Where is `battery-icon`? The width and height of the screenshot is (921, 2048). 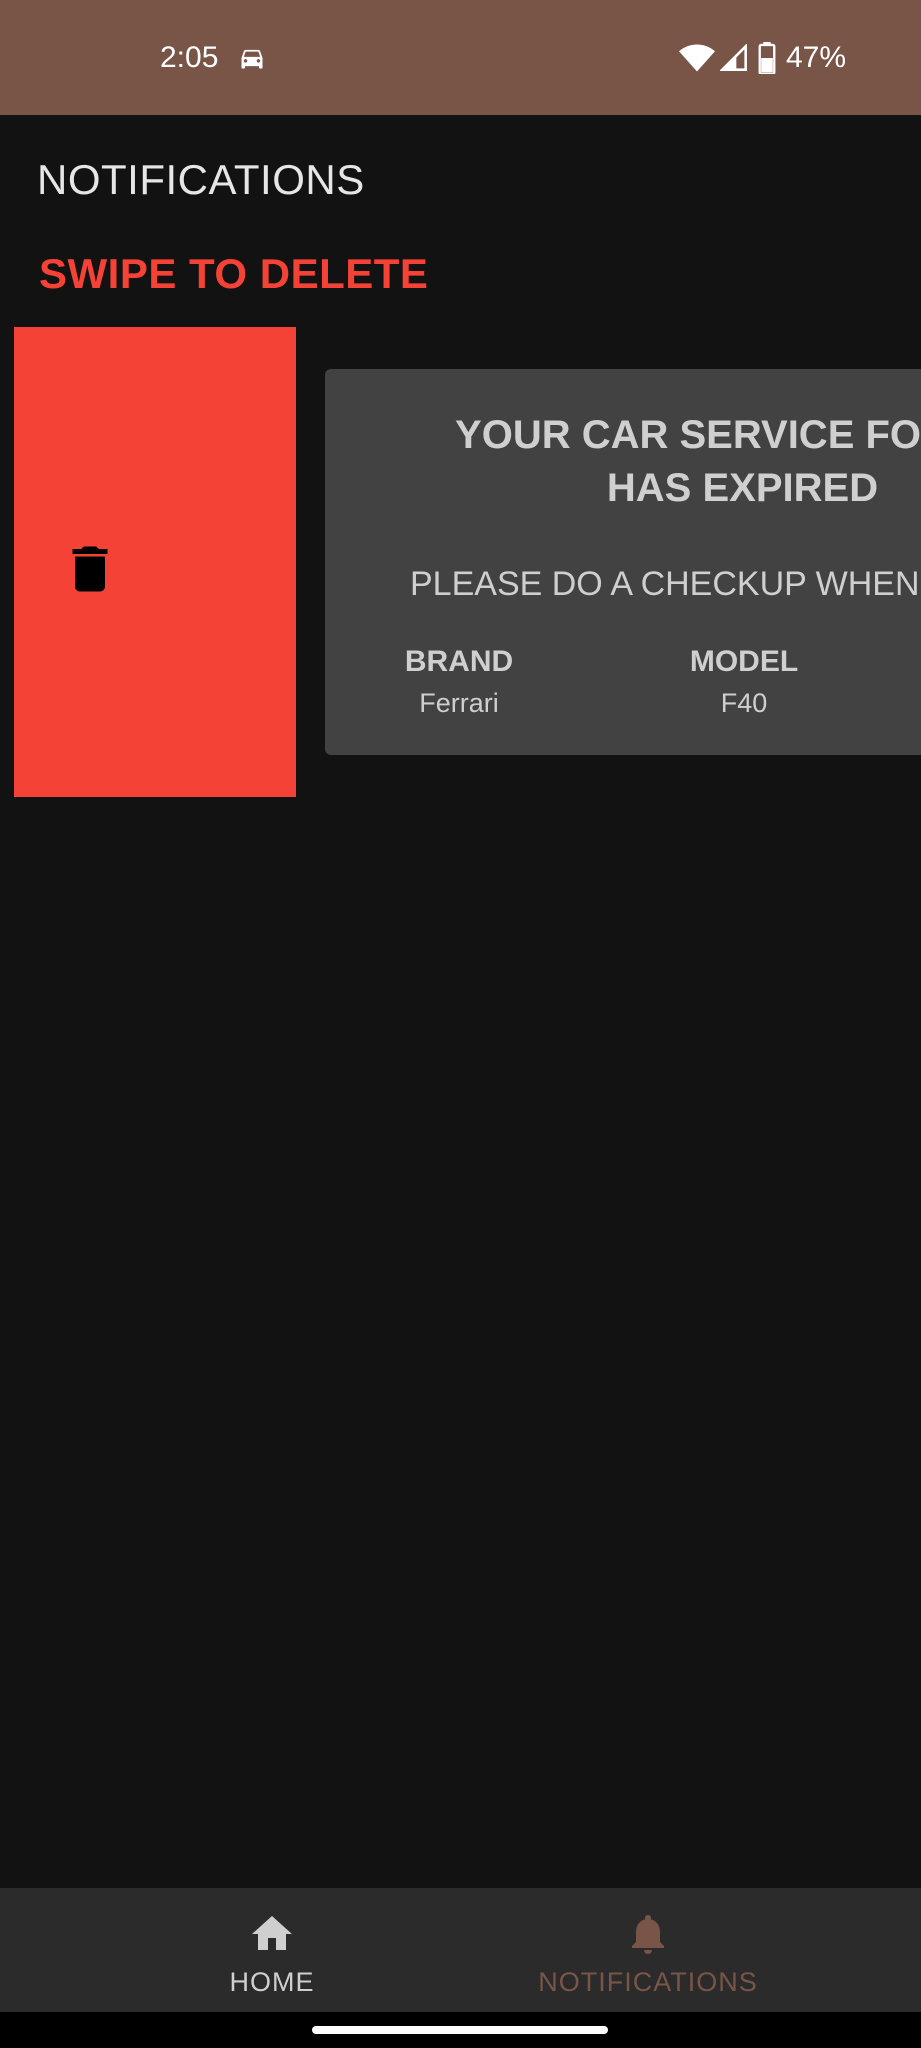
battery-icon is located at coordinates (767, 58).